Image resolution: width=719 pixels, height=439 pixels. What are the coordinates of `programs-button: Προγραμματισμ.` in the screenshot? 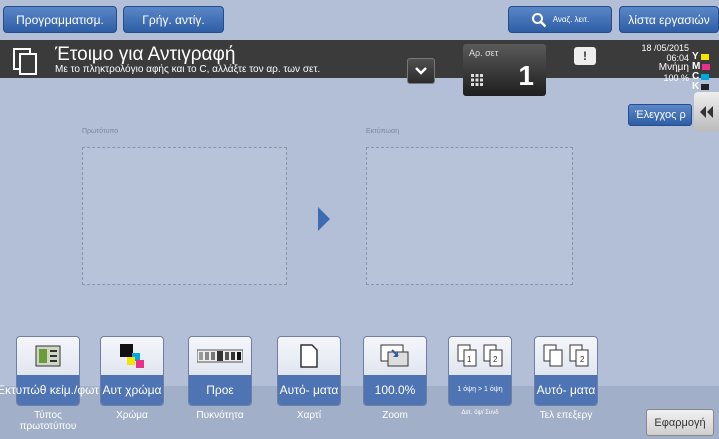 It's located at (60, 19).